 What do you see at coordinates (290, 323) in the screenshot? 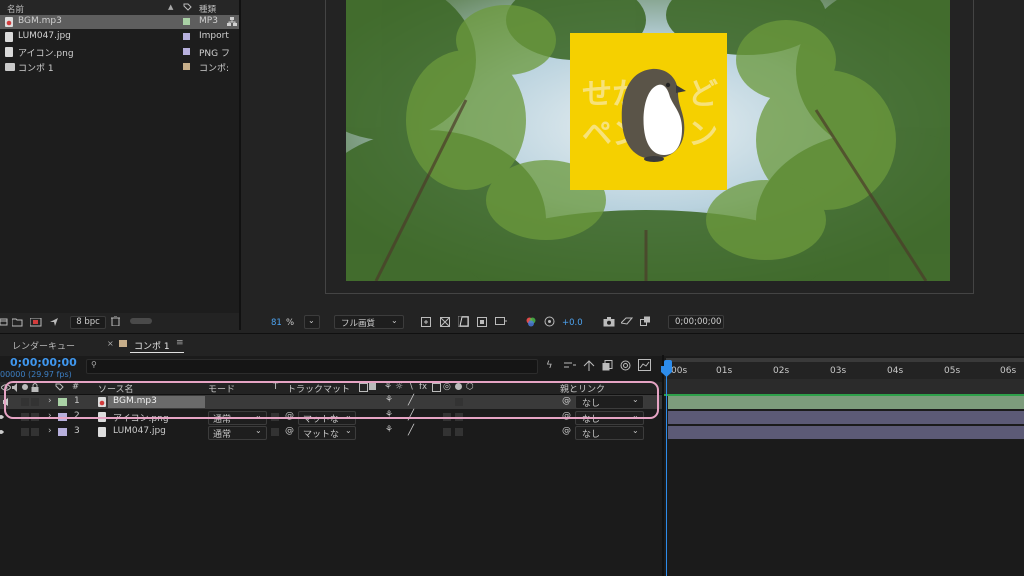
I see `zoom-unit: %` at bounding box center [290, 323].